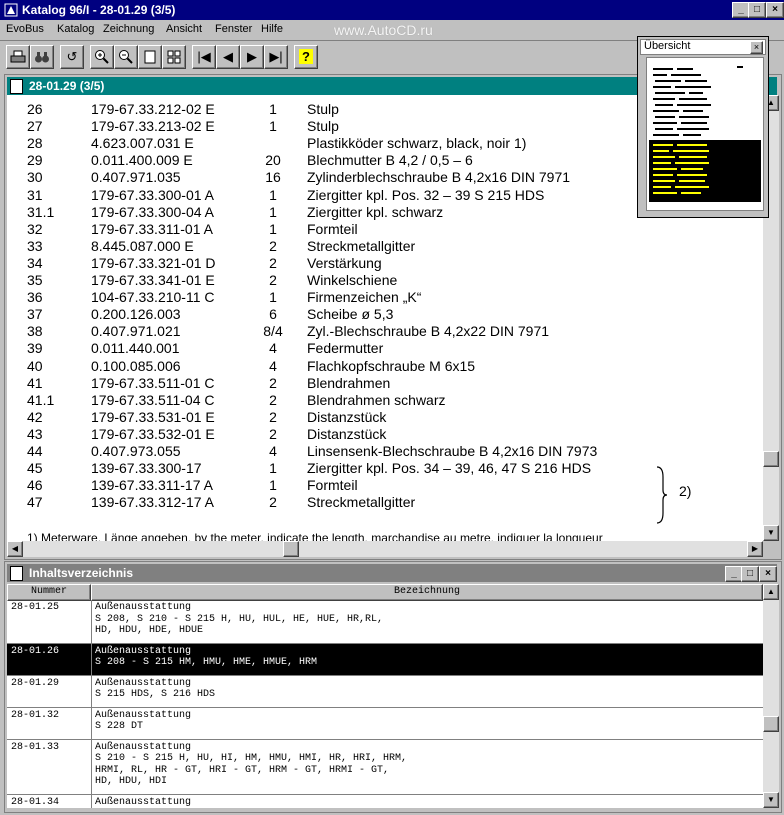  What do you see at coordinates (72, 57) in the screenshot?
I see `refresh-button: ↺` at bounding box center [72, 57].